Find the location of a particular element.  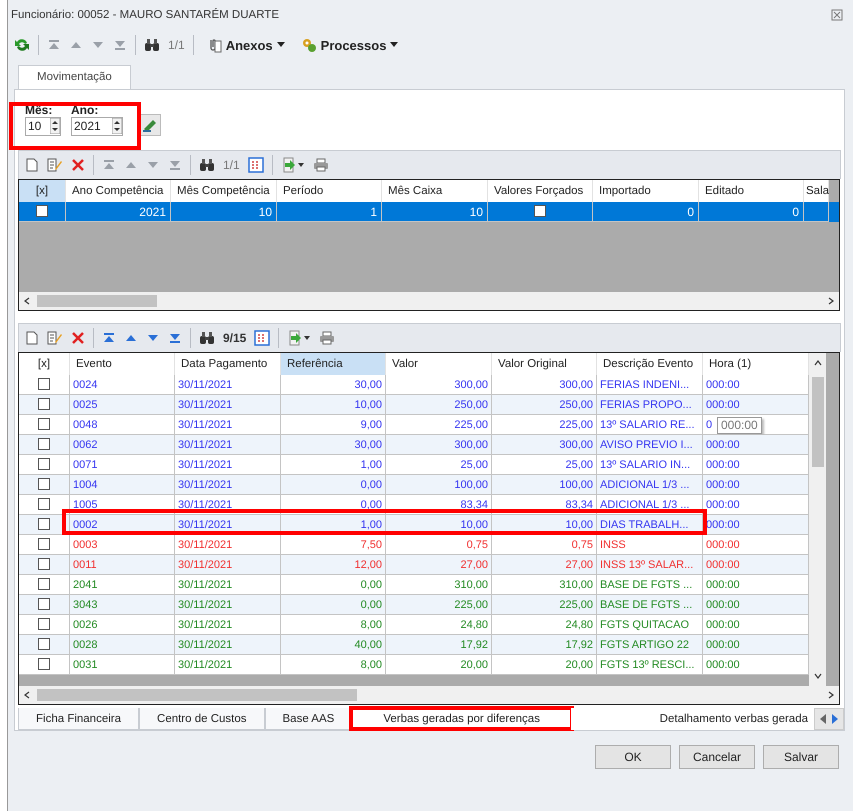

column-header: Referência is located at coordinates (333, 363).